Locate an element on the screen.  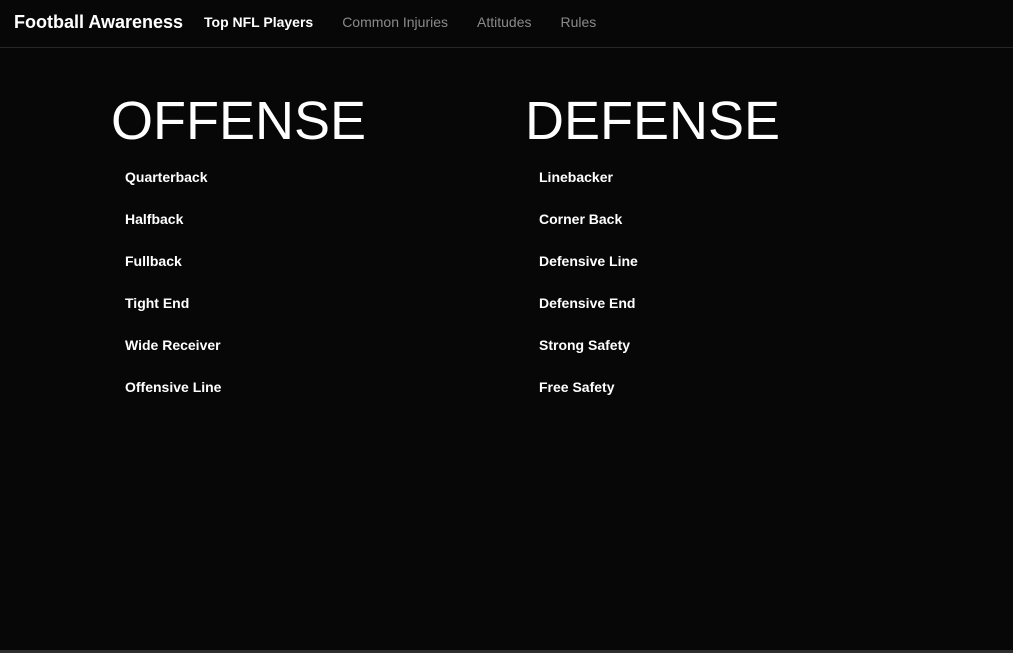
position-link-free-safety: Free Safety is located at coordinates (682, 399).